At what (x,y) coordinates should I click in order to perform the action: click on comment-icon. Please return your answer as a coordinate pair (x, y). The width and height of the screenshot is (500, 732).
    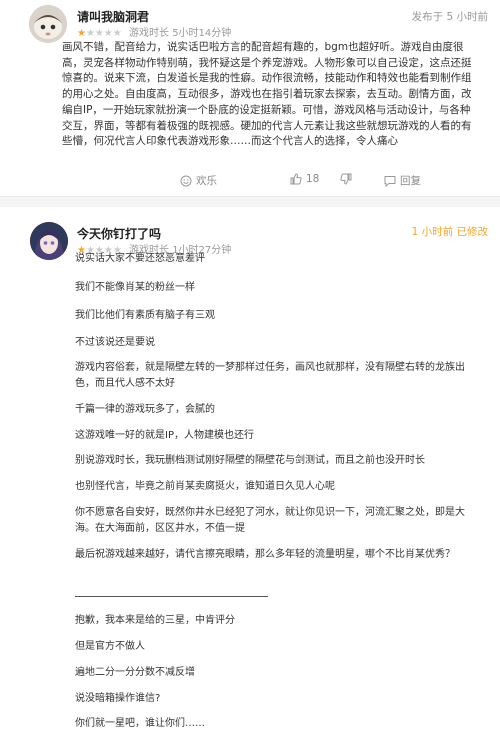
    Looking at the image, I should click on (390, 181).